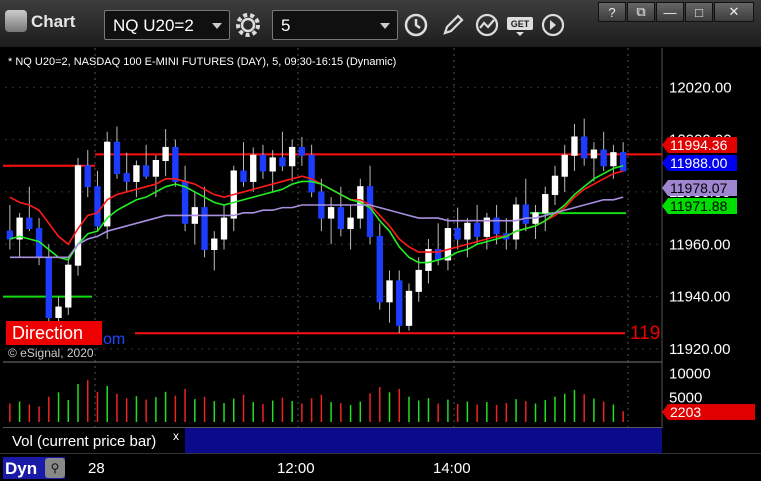 The image size is (761, 481). What do you see at coordinates (641, 12) in the screenshot?
I see `restore-button: ⧉` at bounding box center [641, 12].